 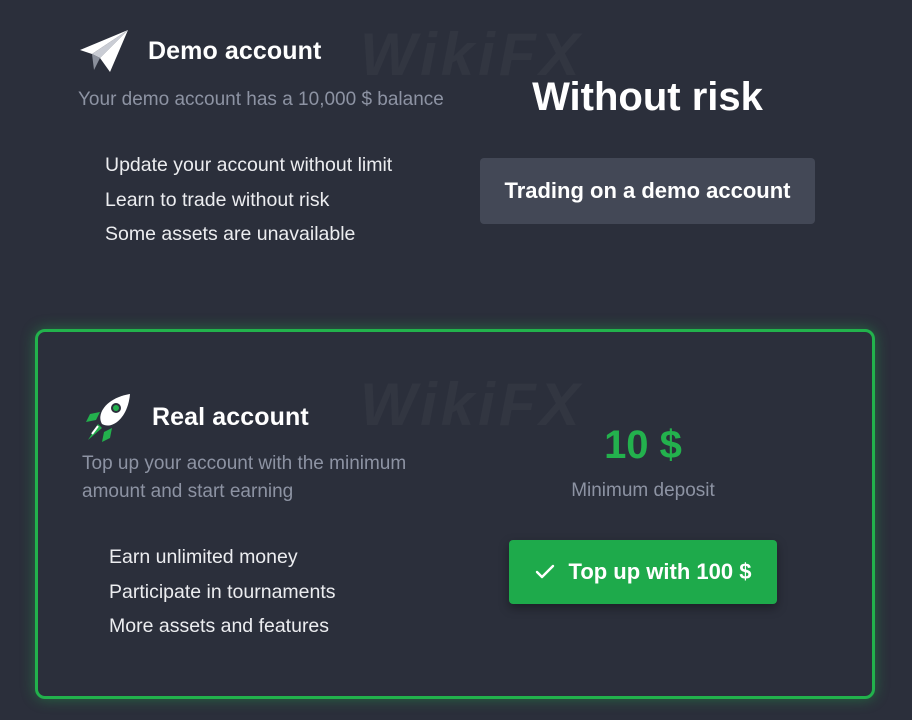 I want to click on real-account-title: Real account, so click(x=230, y=416).